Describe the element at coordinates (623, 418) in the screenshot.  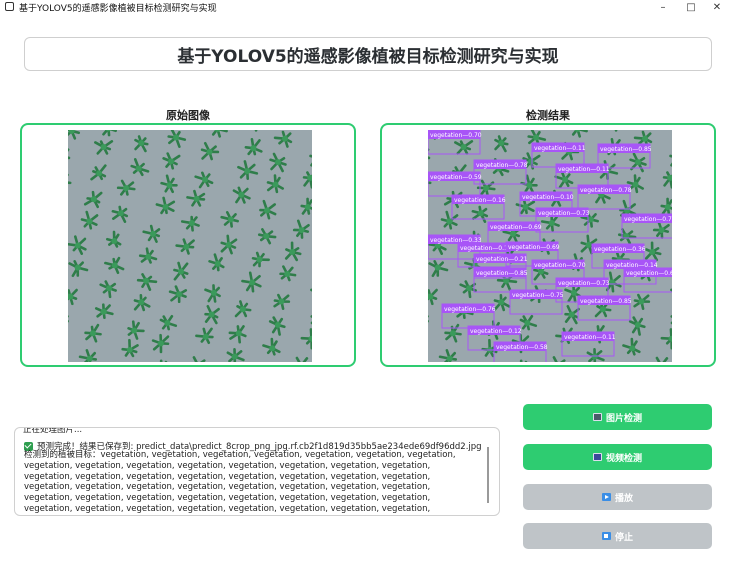
I see `image-detect-label: 图片检测` at that location.